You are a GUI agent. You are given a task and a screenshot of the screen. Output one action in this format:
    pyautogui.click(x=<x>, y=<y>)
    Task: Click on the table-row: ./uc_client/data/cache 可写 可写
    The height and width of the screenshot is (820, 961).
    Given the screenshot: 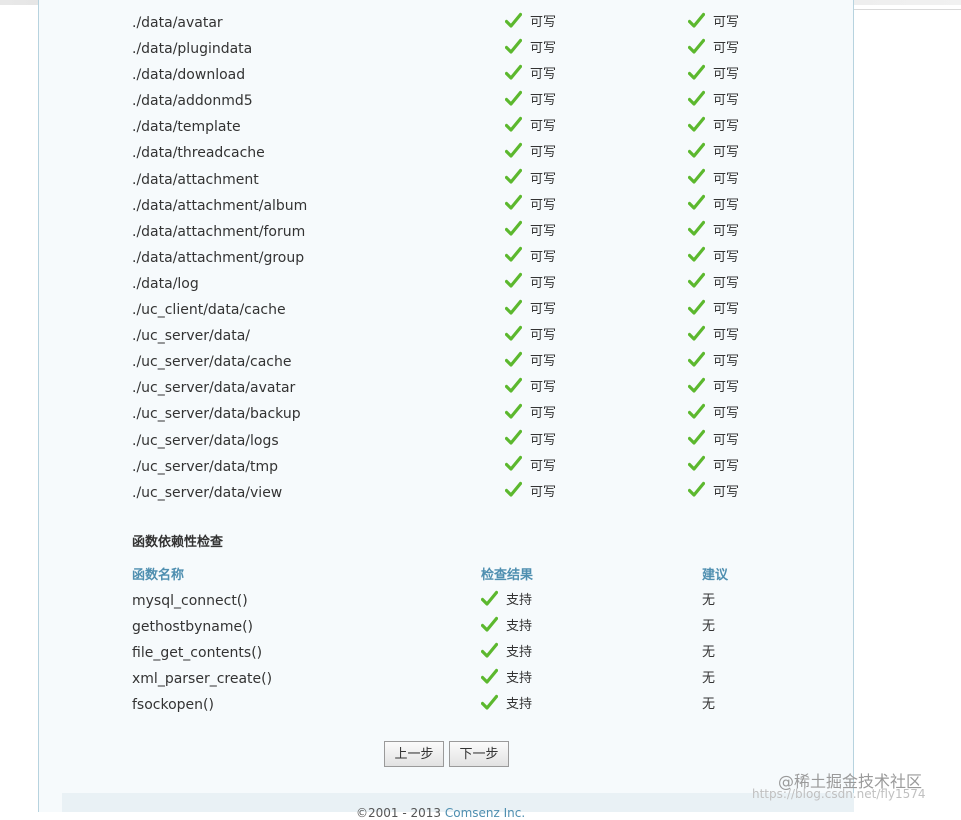 What is the action you would take?
    pyautogui.click(x=452, y=310)
    